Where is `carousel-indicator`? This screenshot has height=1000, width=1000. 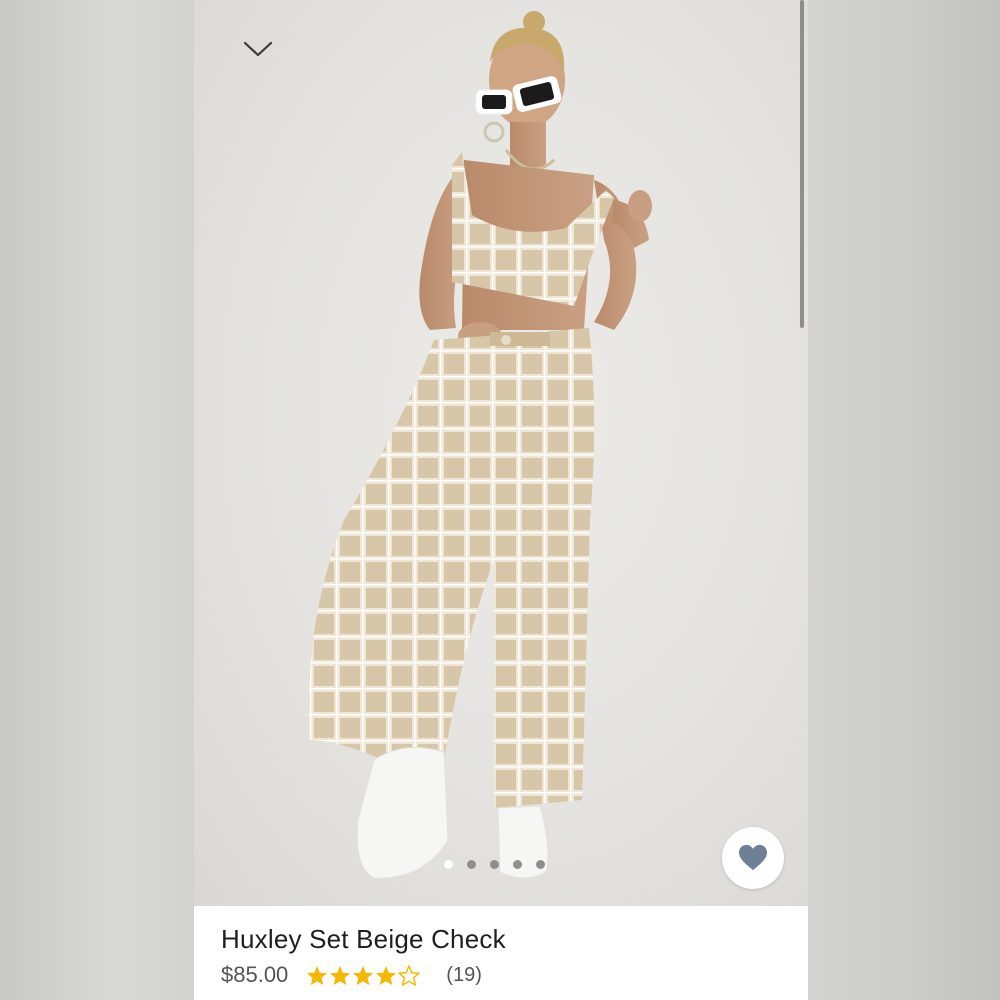
carousel-indicator is located at coordinates (494, 864).